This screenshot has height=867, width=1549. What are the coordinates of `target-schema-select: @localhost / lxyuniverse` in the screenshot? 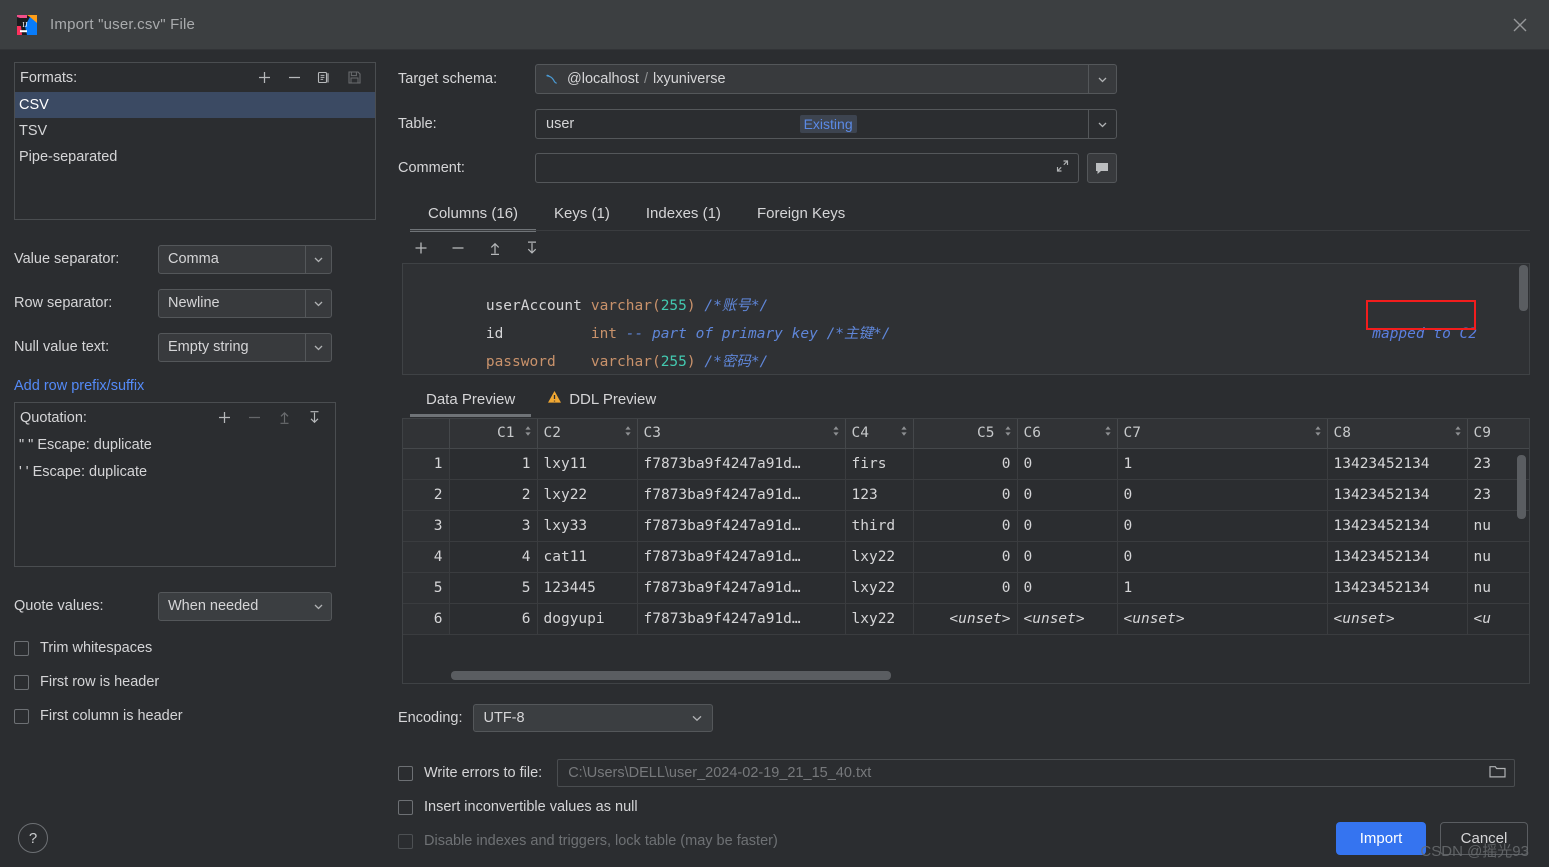 It's located at (826, 79).